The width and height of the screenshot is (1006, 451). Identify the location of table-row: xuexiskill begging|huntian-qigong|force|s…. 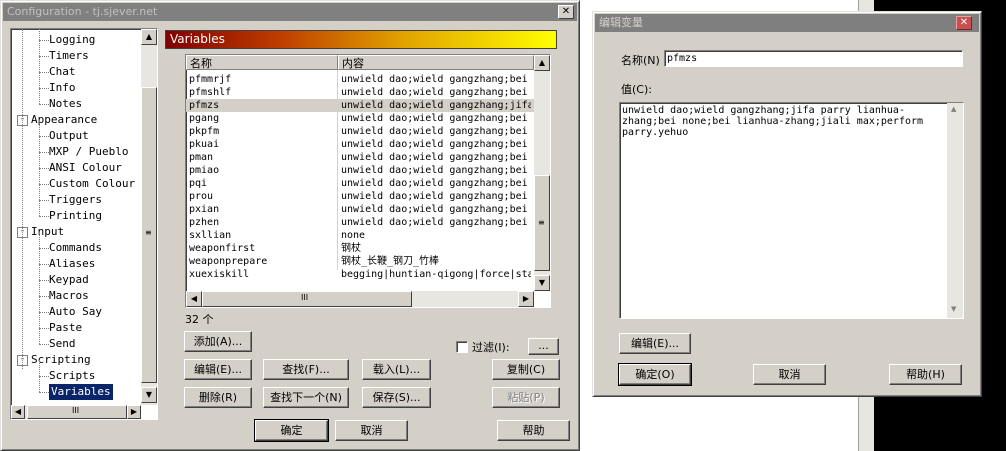
(360, 274).